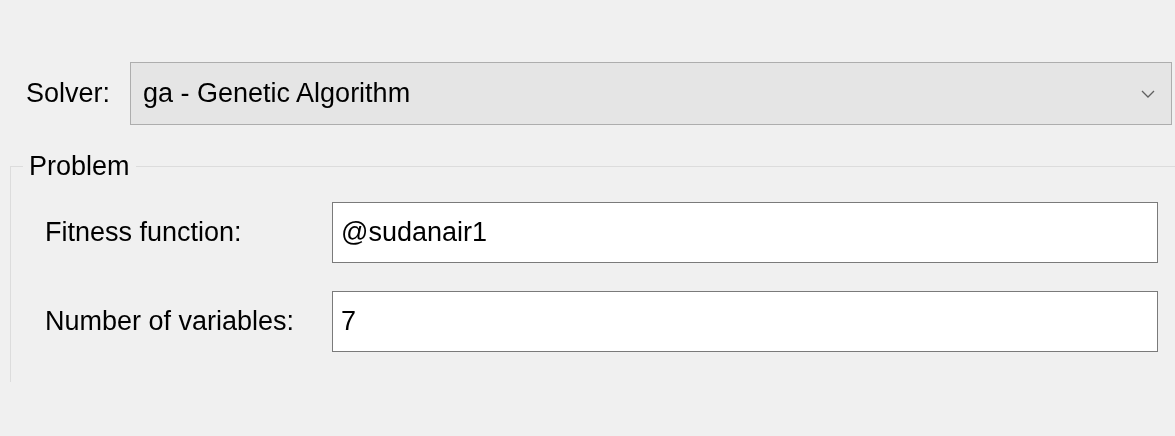 Image resolution: width=1175 pixels, height=436 pixels. I want to click on field-label: Fitness function:, so click(144, 232).